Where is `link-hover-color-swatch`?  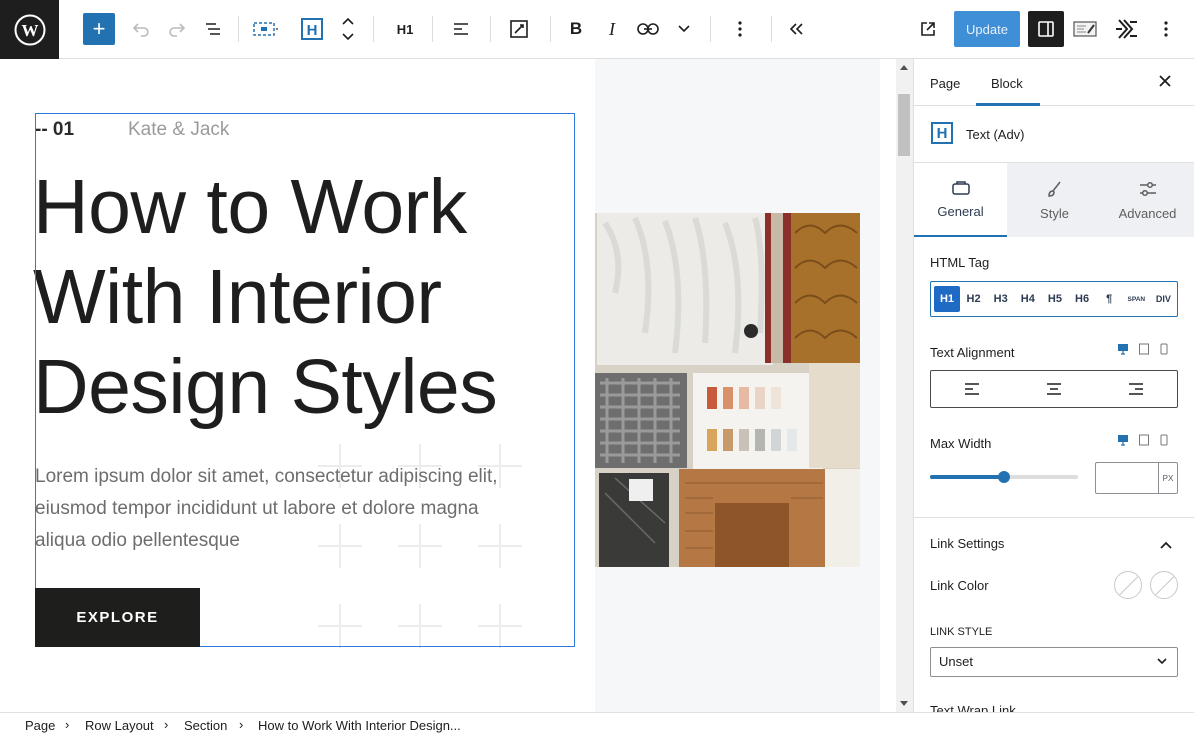
link-hover-color-swatch is located at coordinates (1164, 585).